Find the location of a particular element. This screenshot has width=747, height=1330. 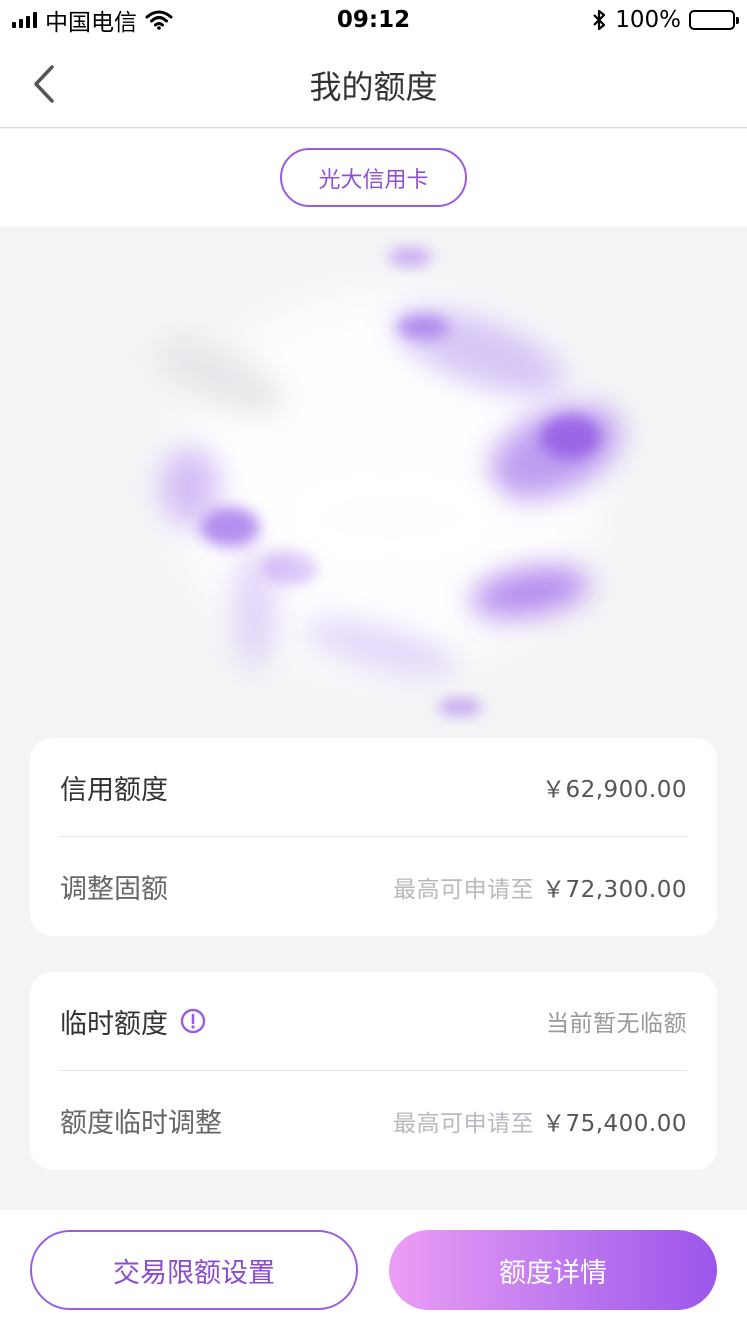

temp-limit-row: 临时额度 当前暂无临额 is located at coordinates (373, 1021).